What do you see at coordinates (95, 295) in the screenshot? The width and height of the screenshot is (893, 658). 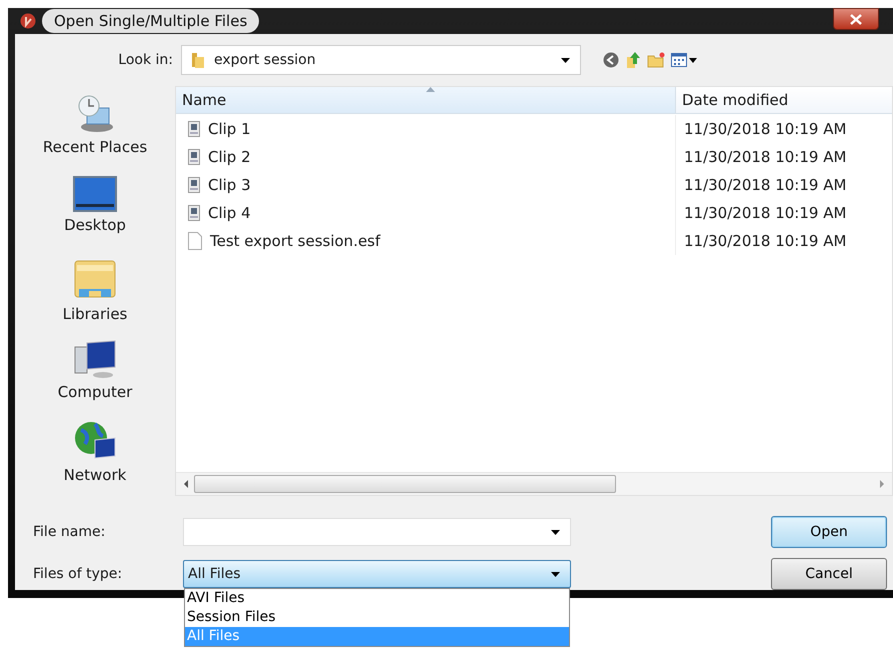 I see `places-item: Libraries` at bounding box center [95, 295].